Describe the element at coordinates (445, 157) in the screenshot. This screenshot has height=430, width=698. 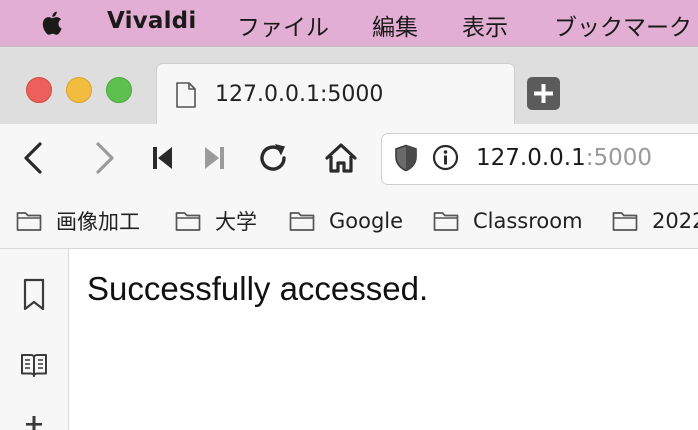
I see `info-icon` at that location.